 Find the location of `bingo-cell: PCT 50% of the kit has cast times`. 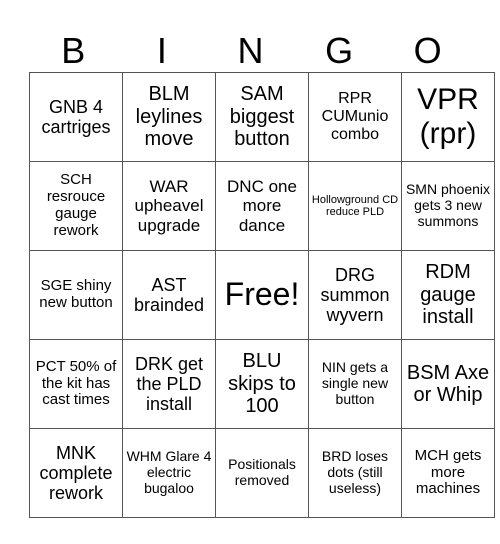

bingo-cell: PCT 50% of the kit has cast times is located at coordinates (76, 384).